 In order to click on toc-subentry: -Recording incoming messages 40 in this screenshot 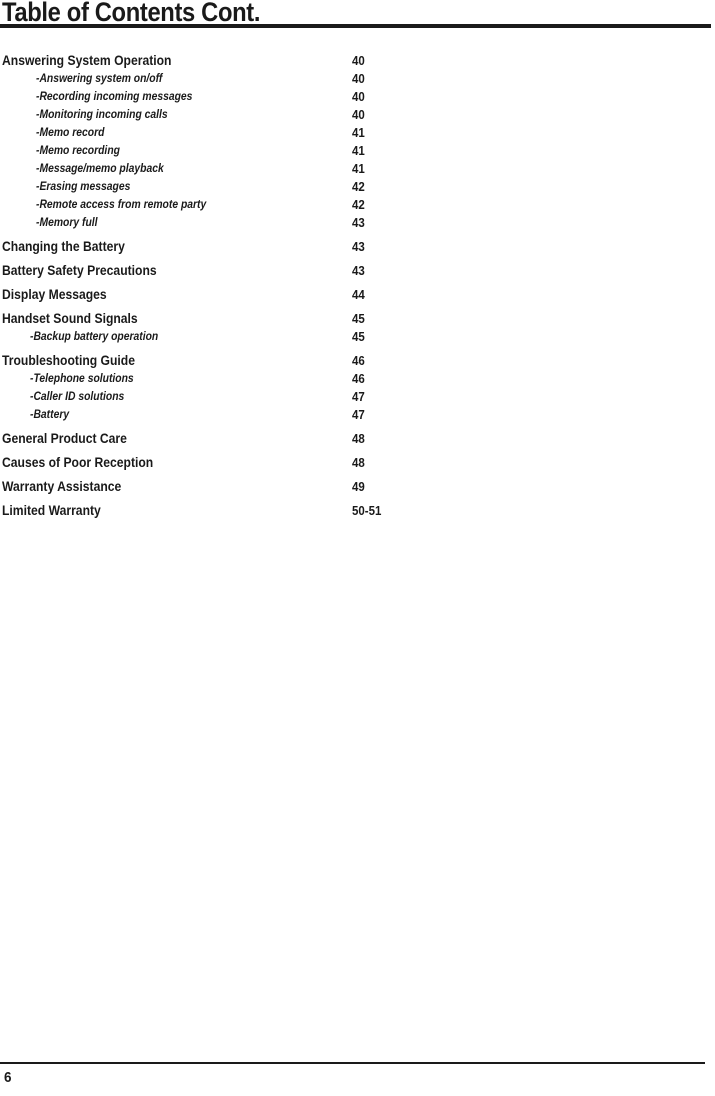, I will do `click(357, 98)`.